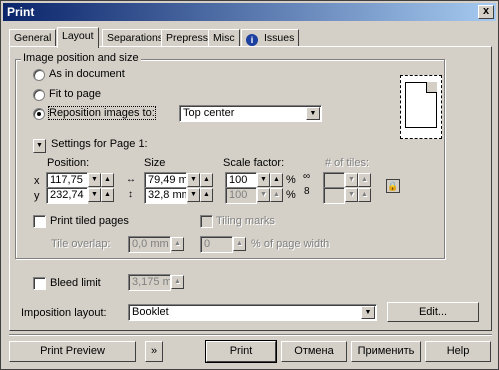 The image size is (499, 370). What do you see at coordinates (107, 195) in the screenshot?
I see `position-y-spin-up: ▲` at bounding box center [107, 195].